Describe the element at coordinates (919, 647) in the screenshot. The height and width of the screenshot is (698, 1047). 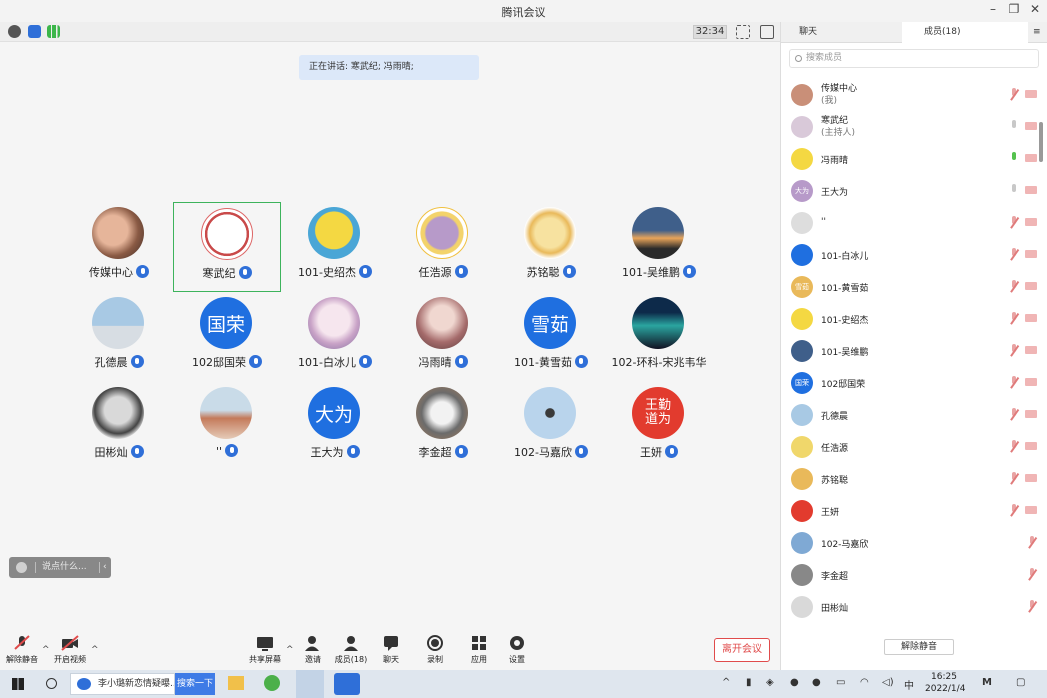
I see `unmute-all-button: 解除静音` at that location.